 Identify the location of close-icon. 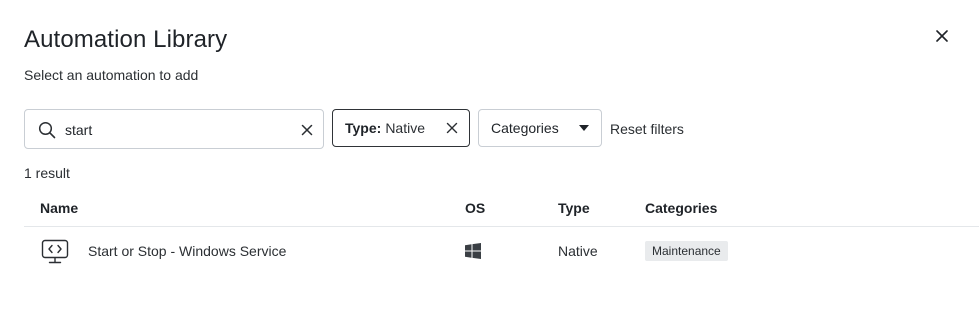
(942, 36).